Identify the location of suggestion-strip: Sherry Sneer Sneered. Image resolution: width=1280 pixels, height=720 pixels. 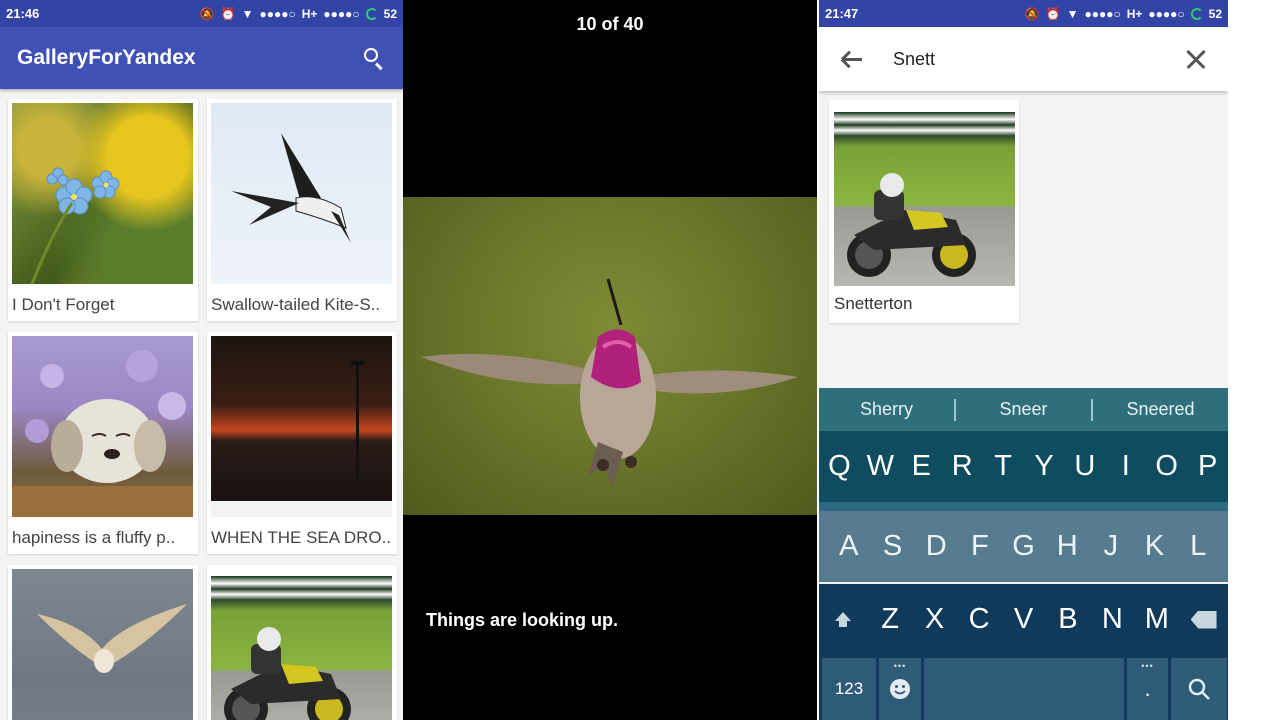
(1023, 409).